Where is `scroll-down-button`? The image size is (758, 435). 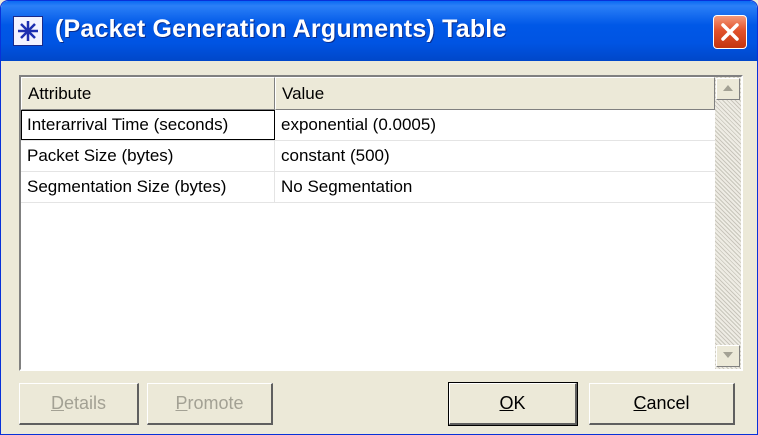 scroll-down-button is located at coordinates (728, 356).